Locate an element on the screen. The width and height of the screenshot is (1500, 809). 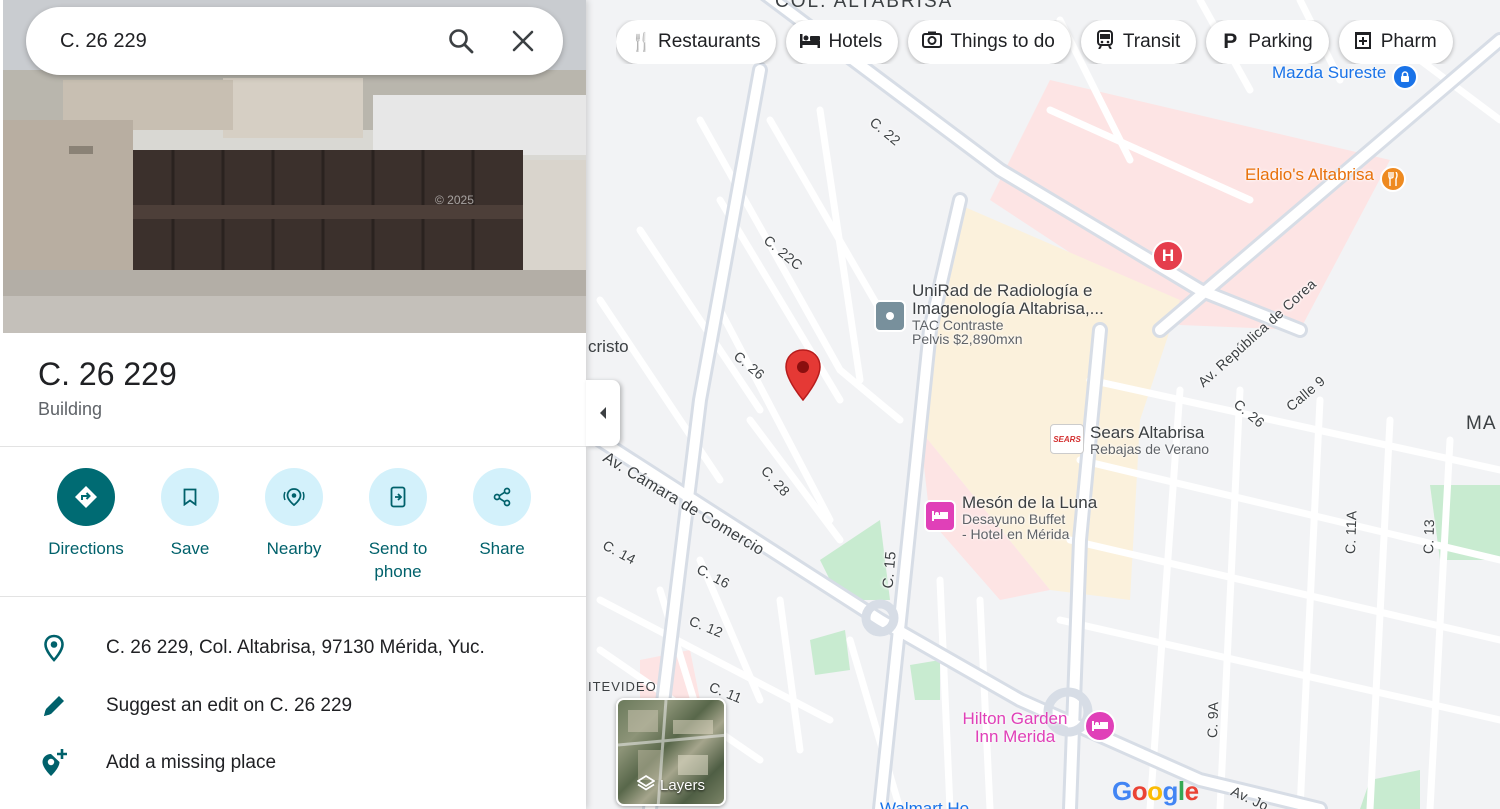
poi-eladio: Eladio's Altabrisa is located at coordinates (1325, 179).